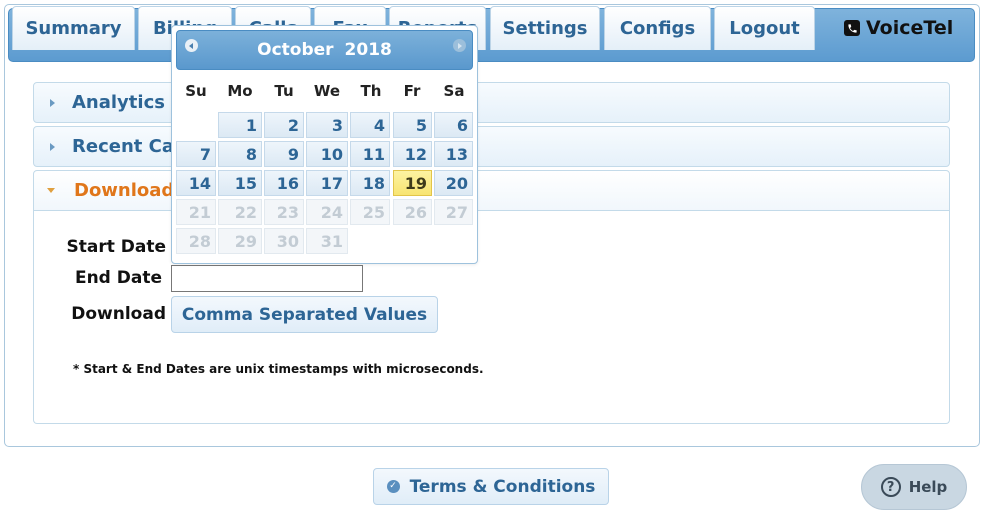  Describe the element at coordinates (764, 28) in the screenshot. I see `tab-logout: Logout` at that location.